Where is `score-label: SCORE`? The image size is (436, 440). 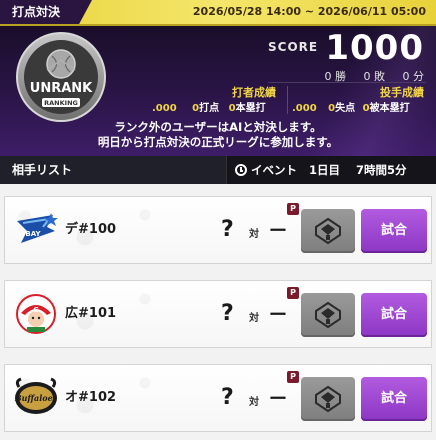
score-label: SCORE is located at coordinates (293, 47).